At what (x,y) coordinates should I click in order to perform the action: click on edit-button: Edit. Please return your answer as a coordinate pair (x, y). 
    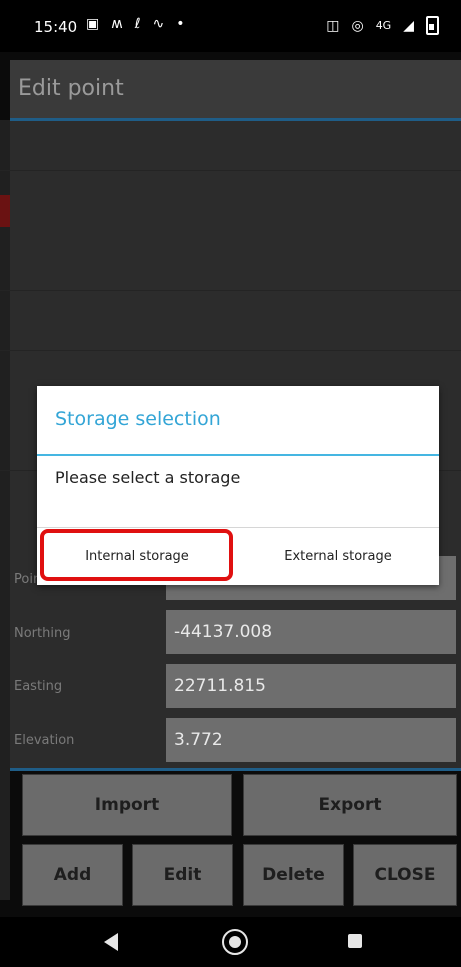
    Looking at the image, I should click on (182, 875).